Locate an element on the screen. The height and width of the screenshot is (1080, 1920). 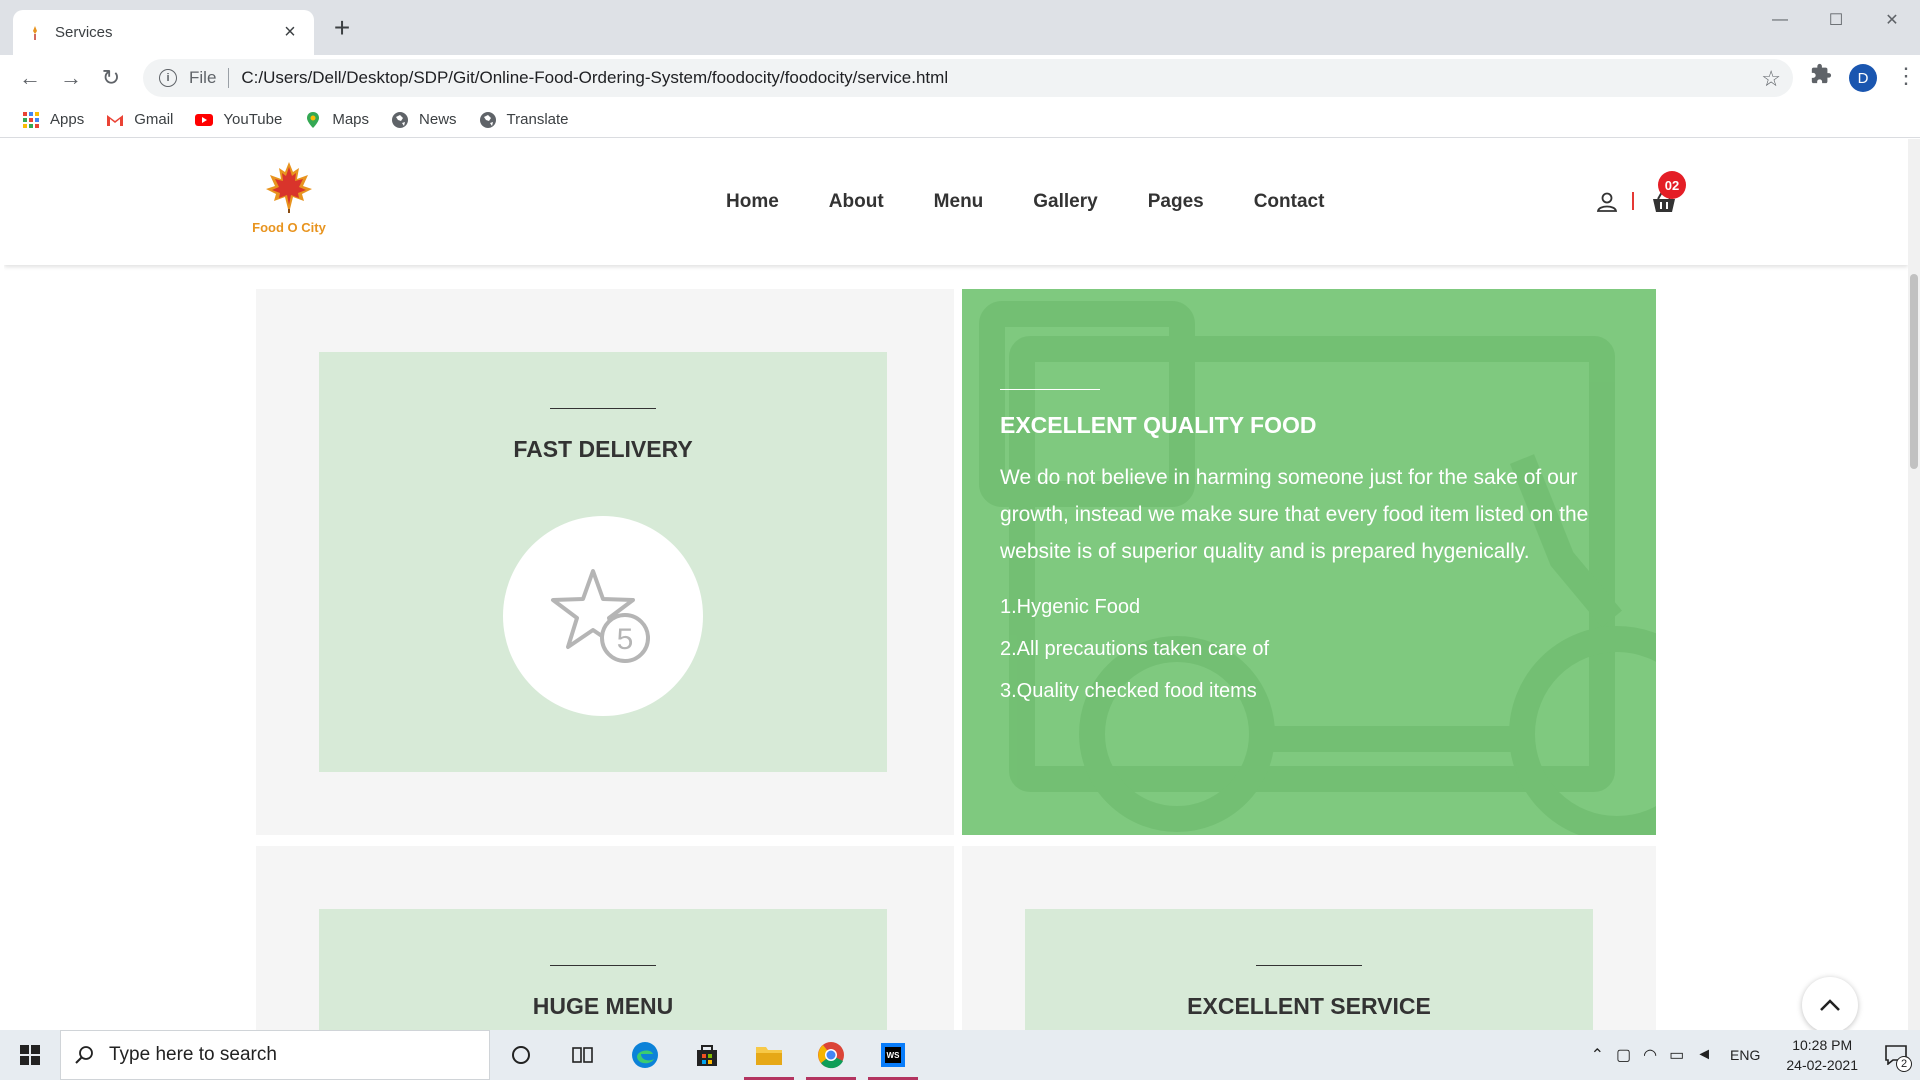
bookmark-apps: Apps is located at coordinates (53, 120).